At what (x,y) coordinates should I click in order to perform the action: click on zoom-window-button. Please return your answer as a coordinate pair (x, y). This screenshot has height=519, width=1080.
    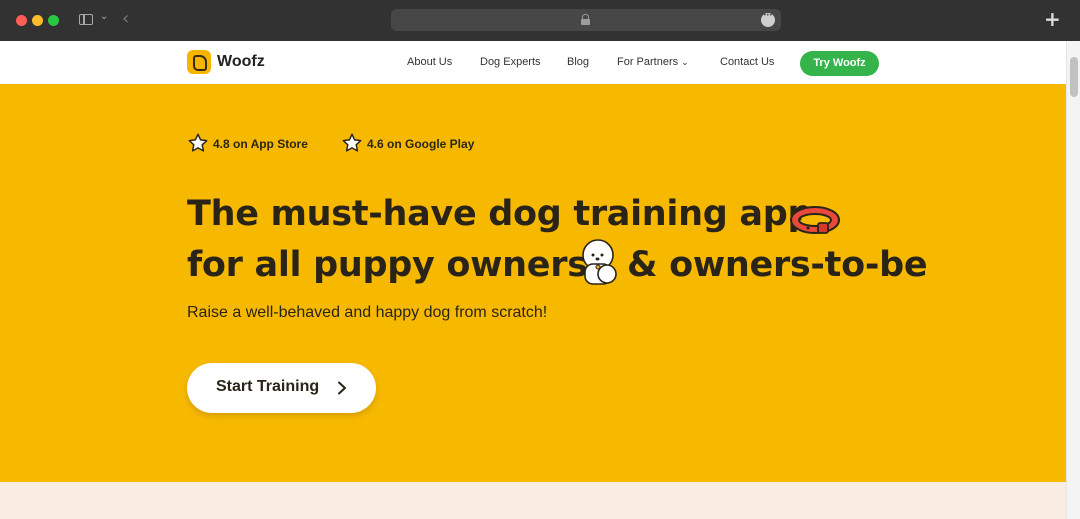
    Looking at the image, I should click on (53, 20).